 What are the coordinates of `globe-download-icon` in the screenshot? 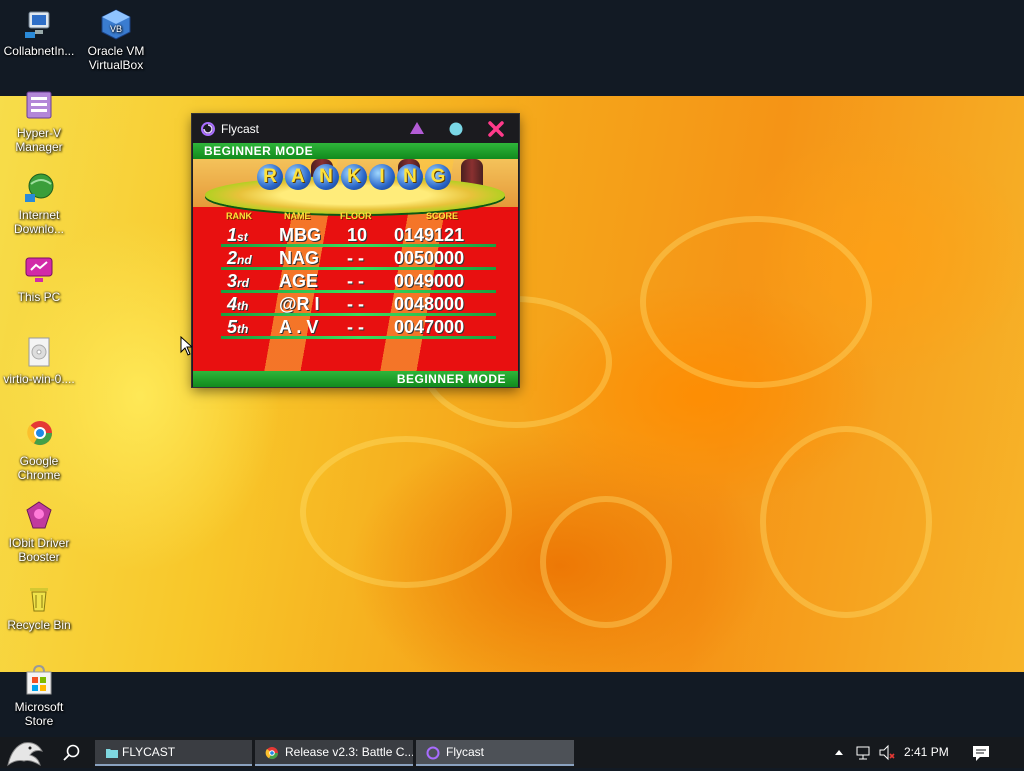 It's located at (39, 188).